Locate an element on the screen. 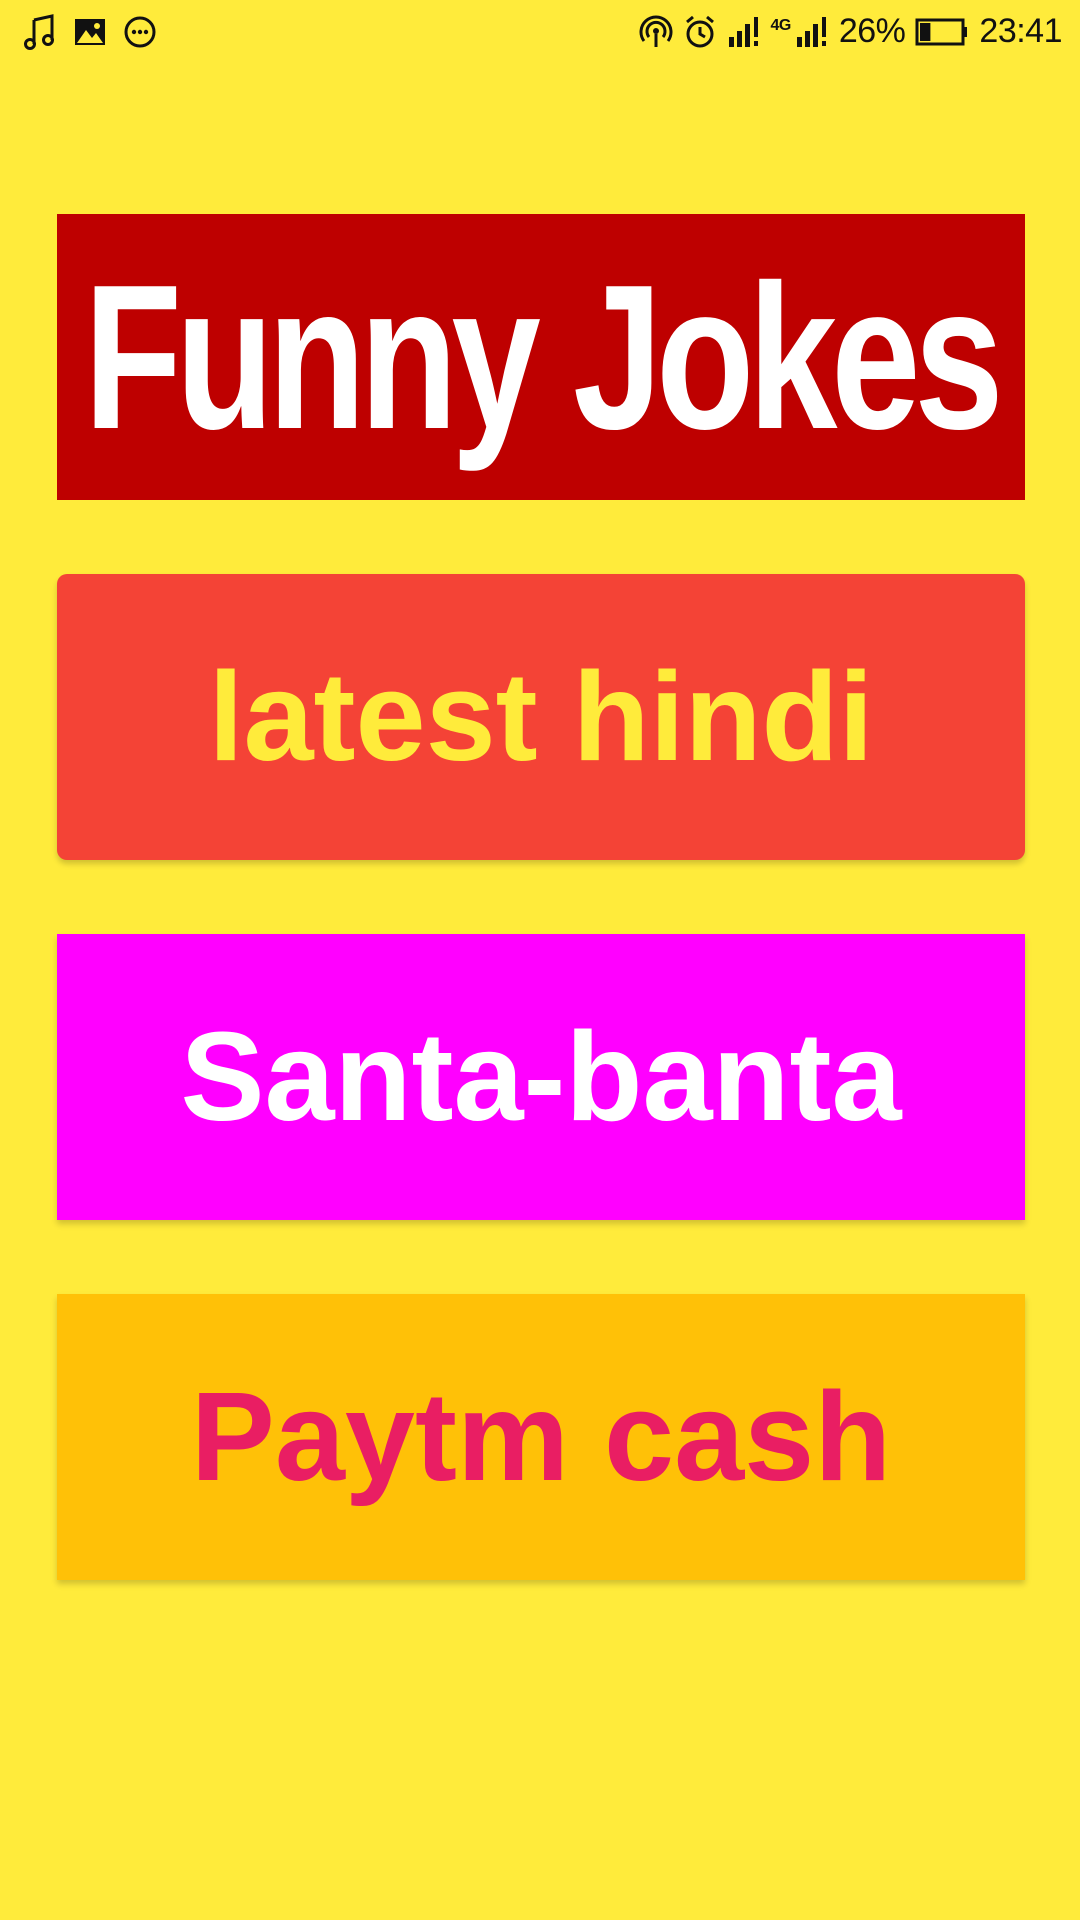 This screenshot has width=1080, height=1920. latest-hindi-button: latest hindi is located at coordinates (541, 717).